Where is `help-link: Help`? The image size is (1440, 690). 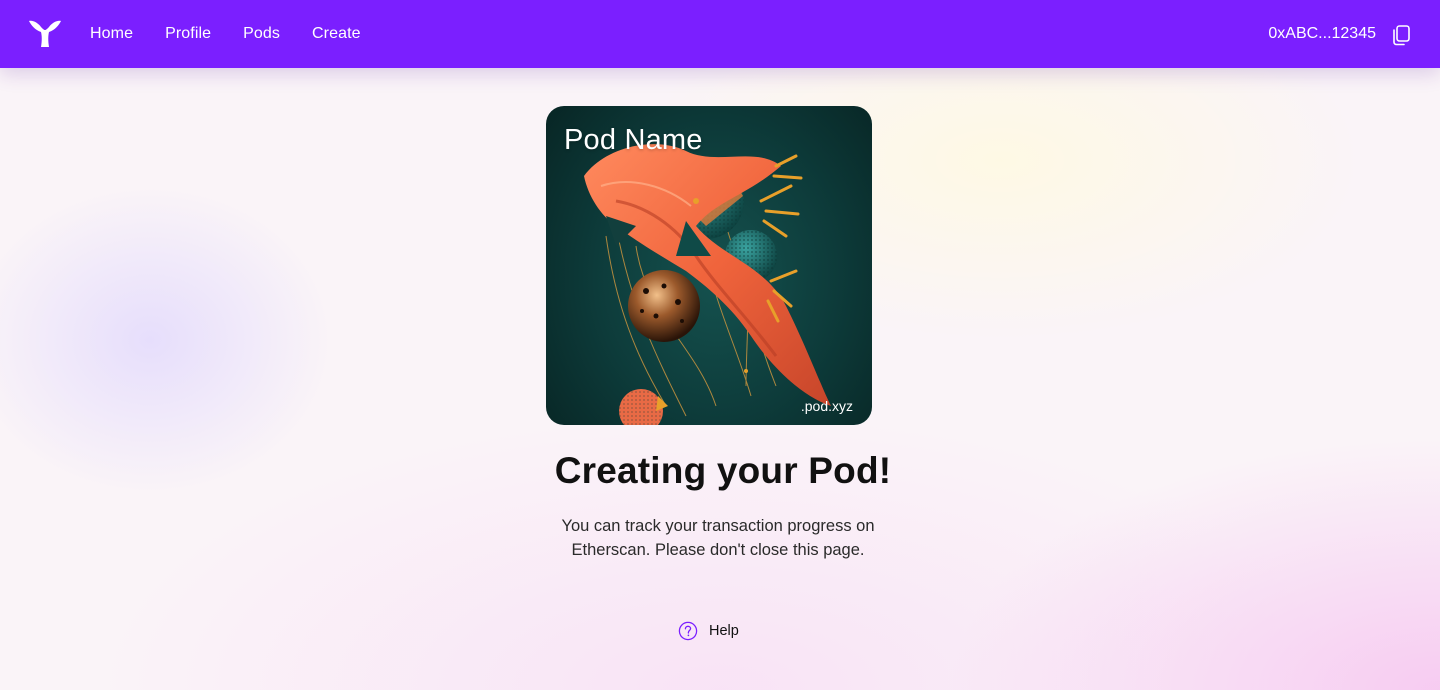
help-link: Help is located at coordinates (708, 631).